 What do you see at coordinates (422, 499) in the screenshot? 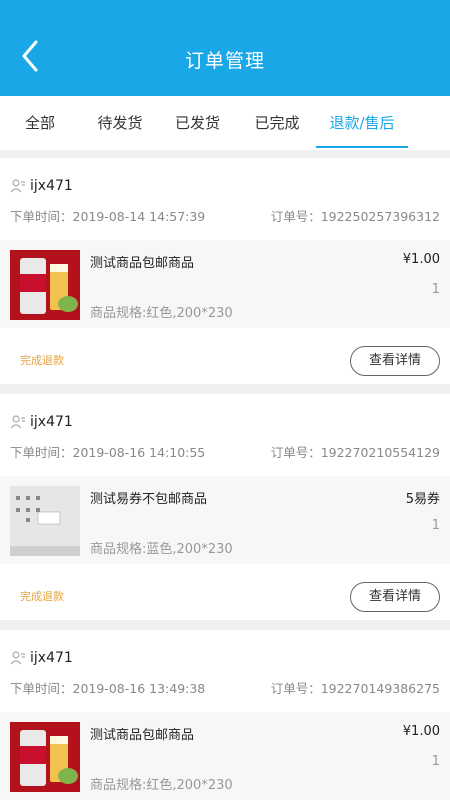
I see `product-price: 5易券` at bounding box center [422, 499].